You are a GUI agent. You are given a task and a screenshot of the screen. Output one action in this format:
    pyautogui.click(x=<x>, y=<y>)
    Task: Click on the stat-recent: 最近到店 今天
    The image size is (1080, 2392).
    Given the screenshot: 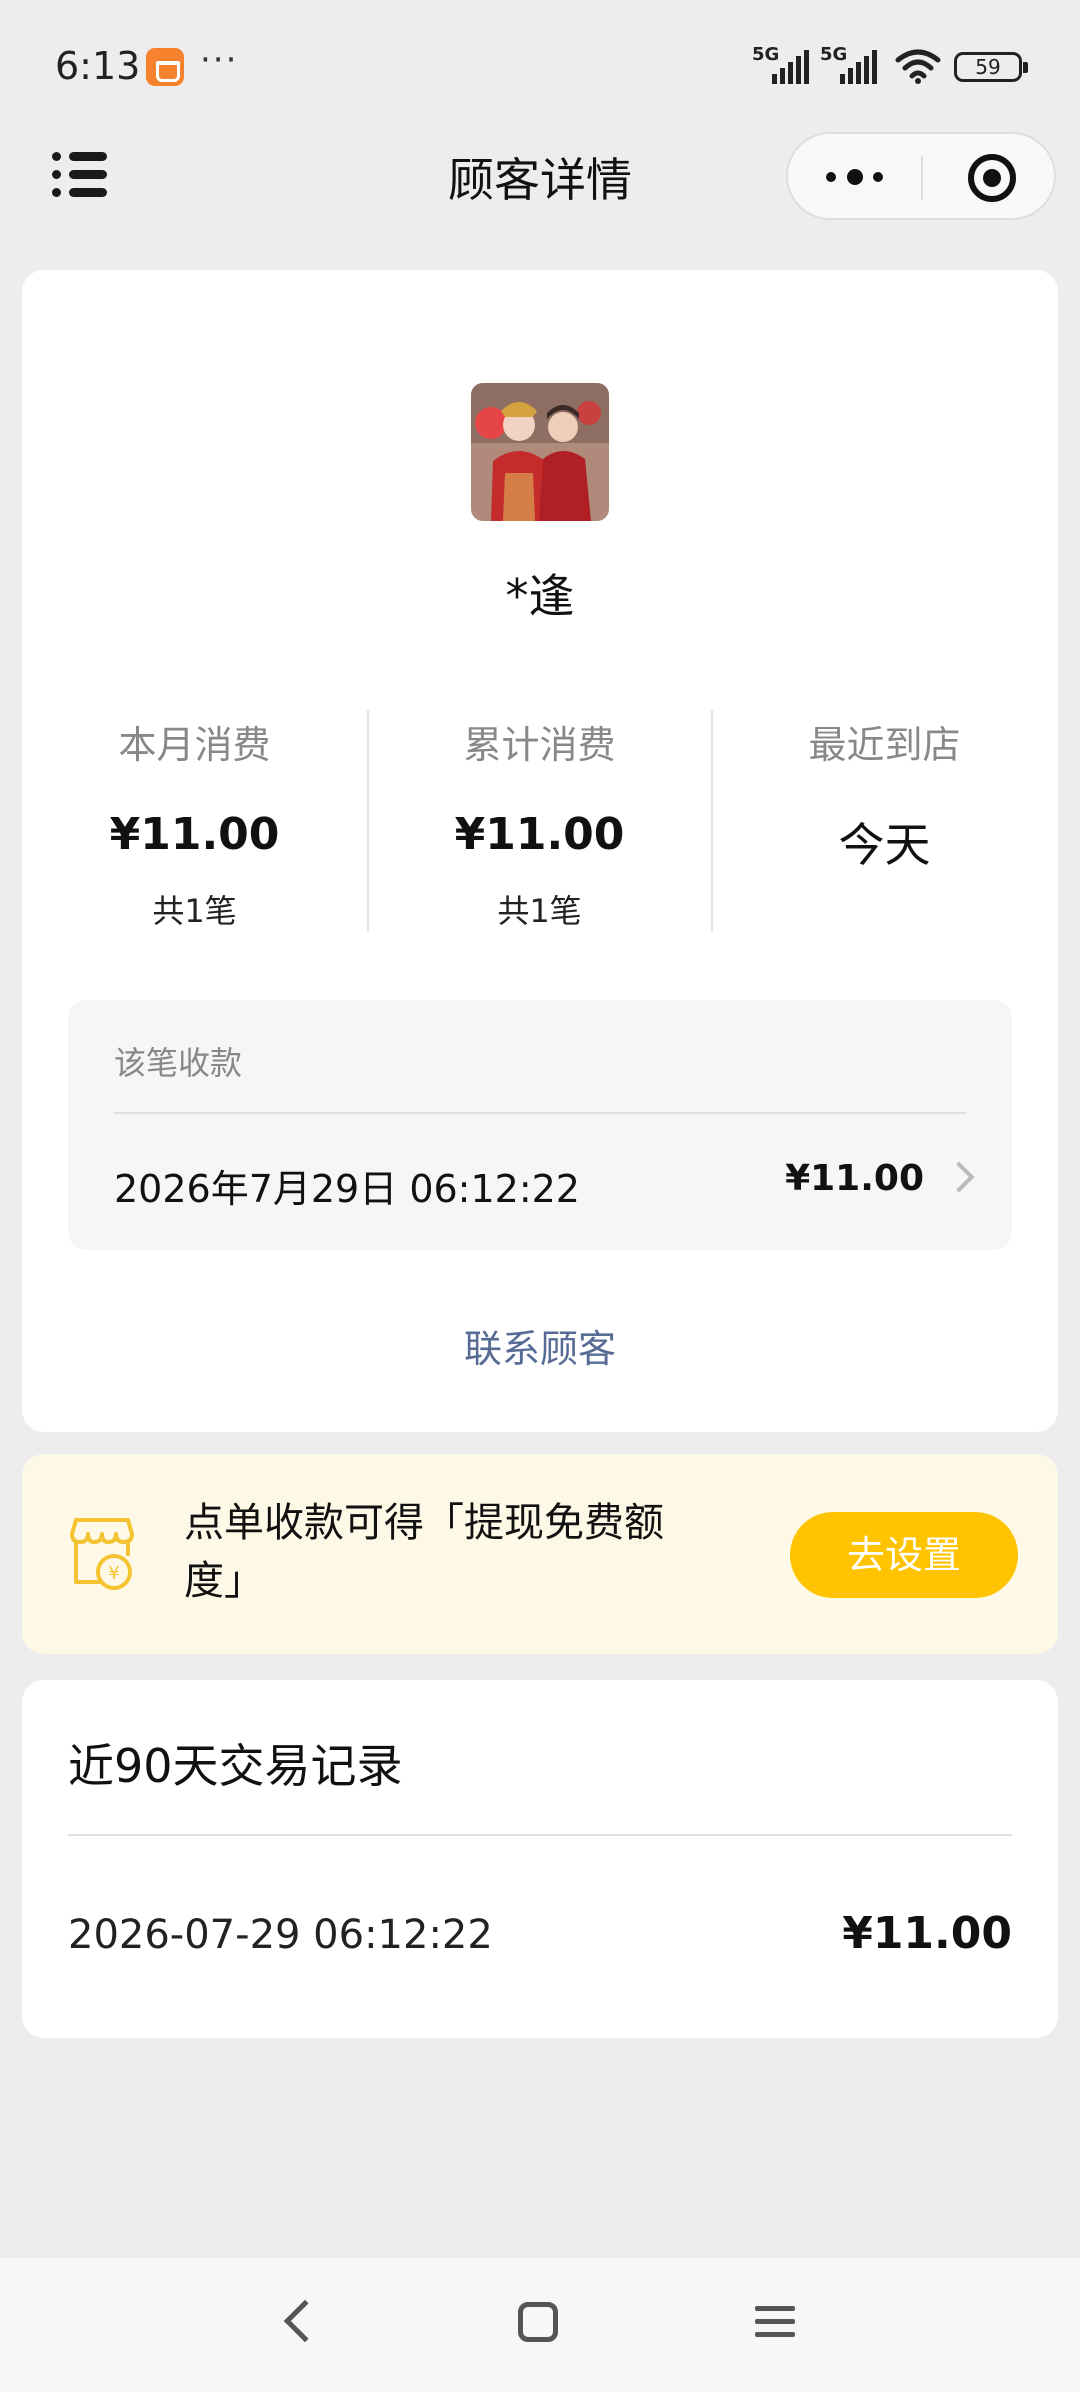 What is the action you would take?
    pyautogui.click(x=884, y=825)
    